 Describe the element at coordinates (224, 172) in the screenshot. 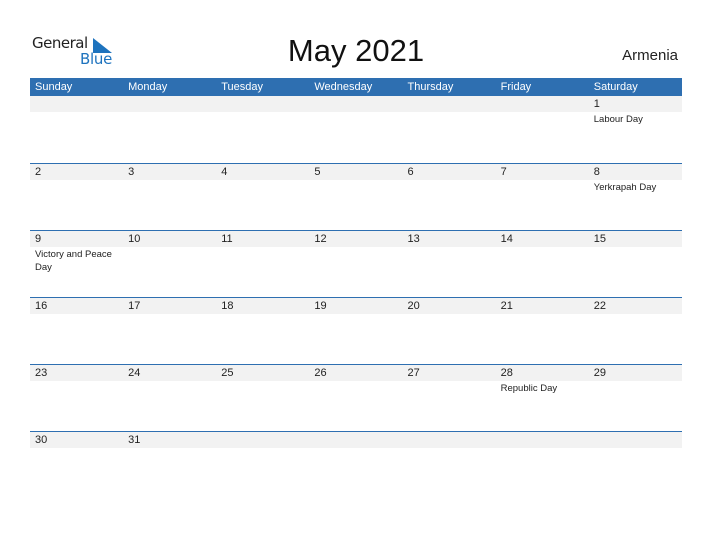

I see `day-number: 4` at that location.